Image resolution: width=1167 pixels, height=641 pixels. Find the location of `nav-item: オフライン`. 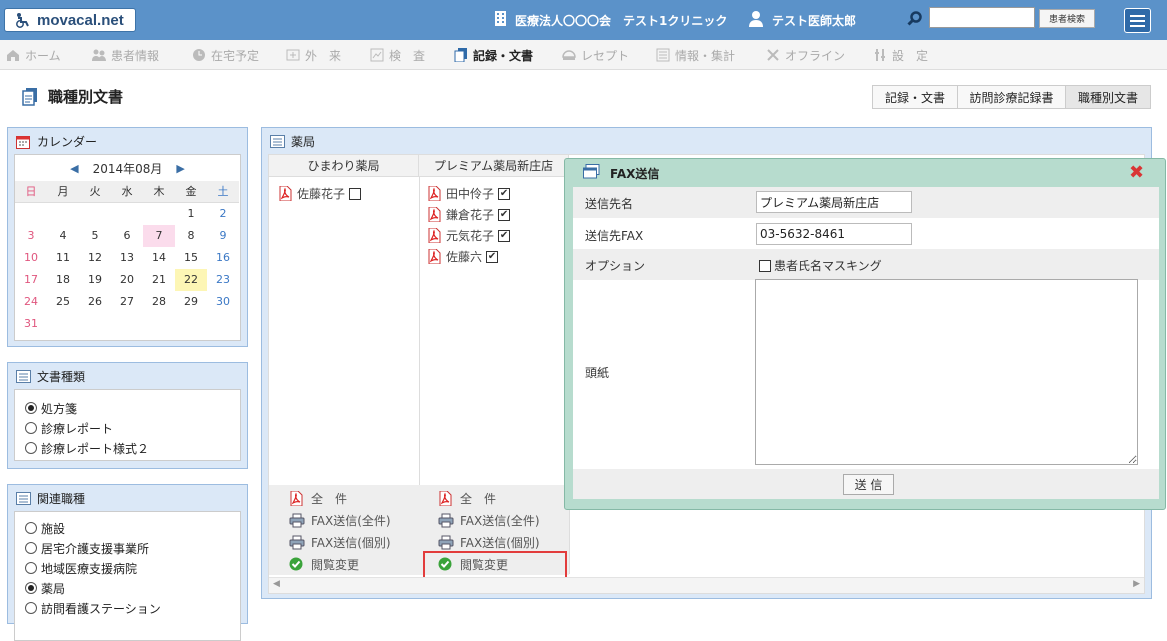

nav-item: オフライン is located at coordinates (805, 55).